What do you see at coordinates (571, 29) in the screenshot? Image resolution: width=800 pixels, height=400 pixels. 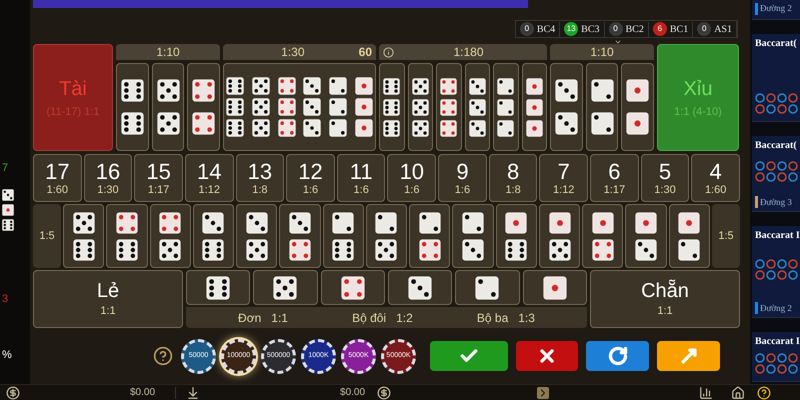 I see `counter-badge: 13` at bounding box center [571, 29].